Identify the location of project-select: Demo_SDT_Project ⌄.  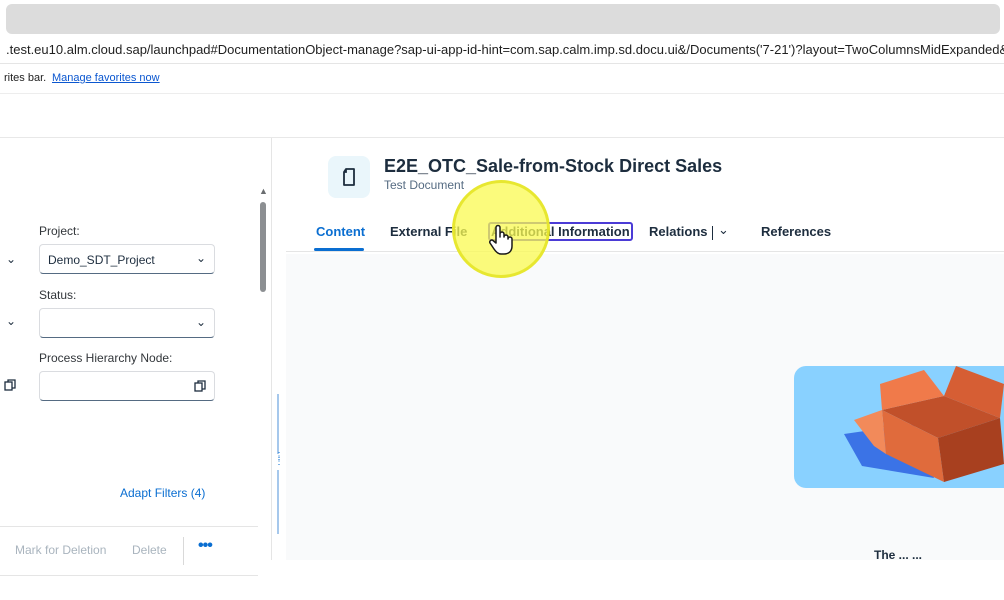
(127, 259).